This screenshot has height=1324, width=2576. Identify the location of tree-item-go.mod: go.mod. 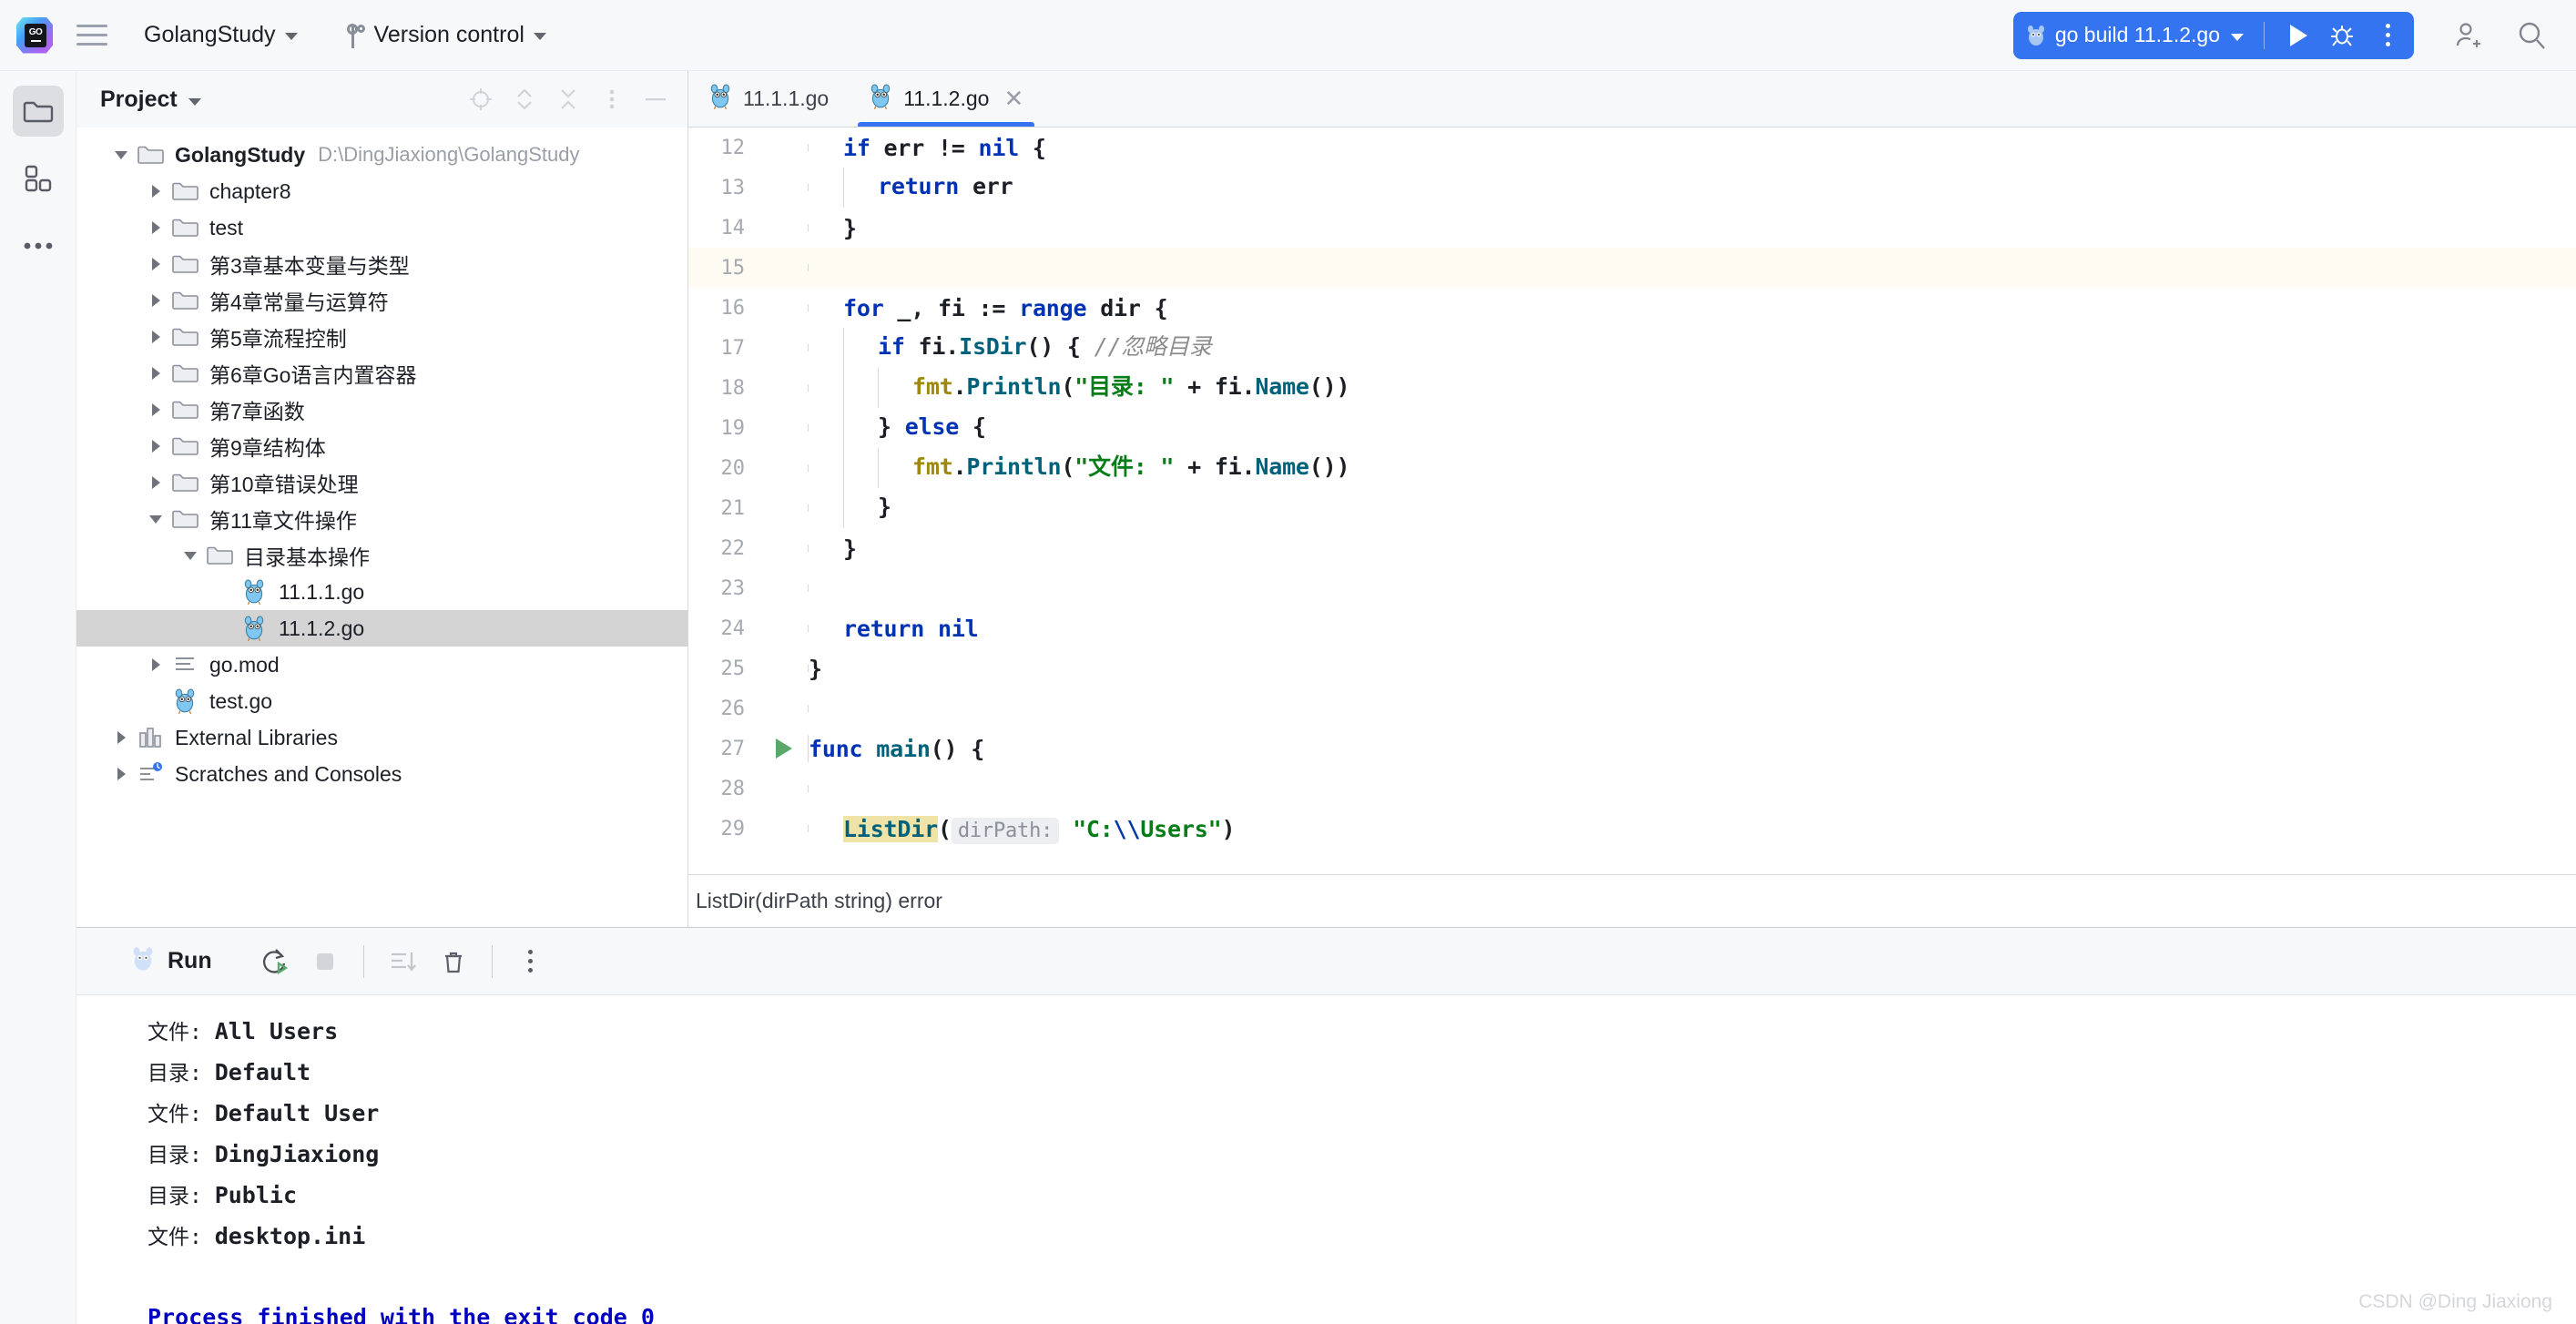
(382, 665).